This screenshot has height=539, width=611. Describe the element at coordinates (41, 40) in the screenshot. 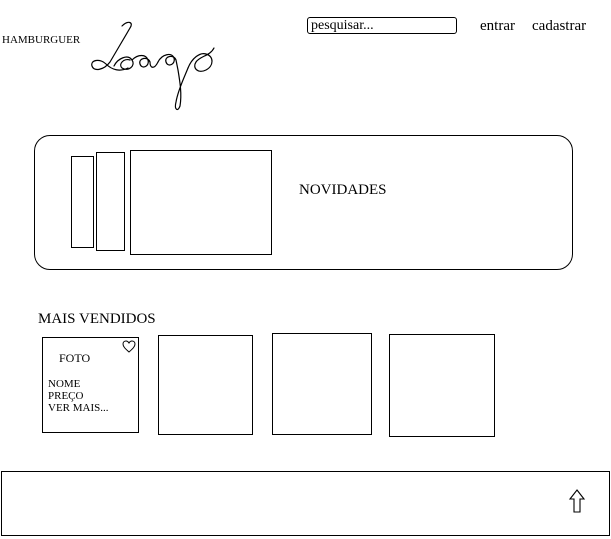

I see `brand-name: HAMBURGUER` at that location.